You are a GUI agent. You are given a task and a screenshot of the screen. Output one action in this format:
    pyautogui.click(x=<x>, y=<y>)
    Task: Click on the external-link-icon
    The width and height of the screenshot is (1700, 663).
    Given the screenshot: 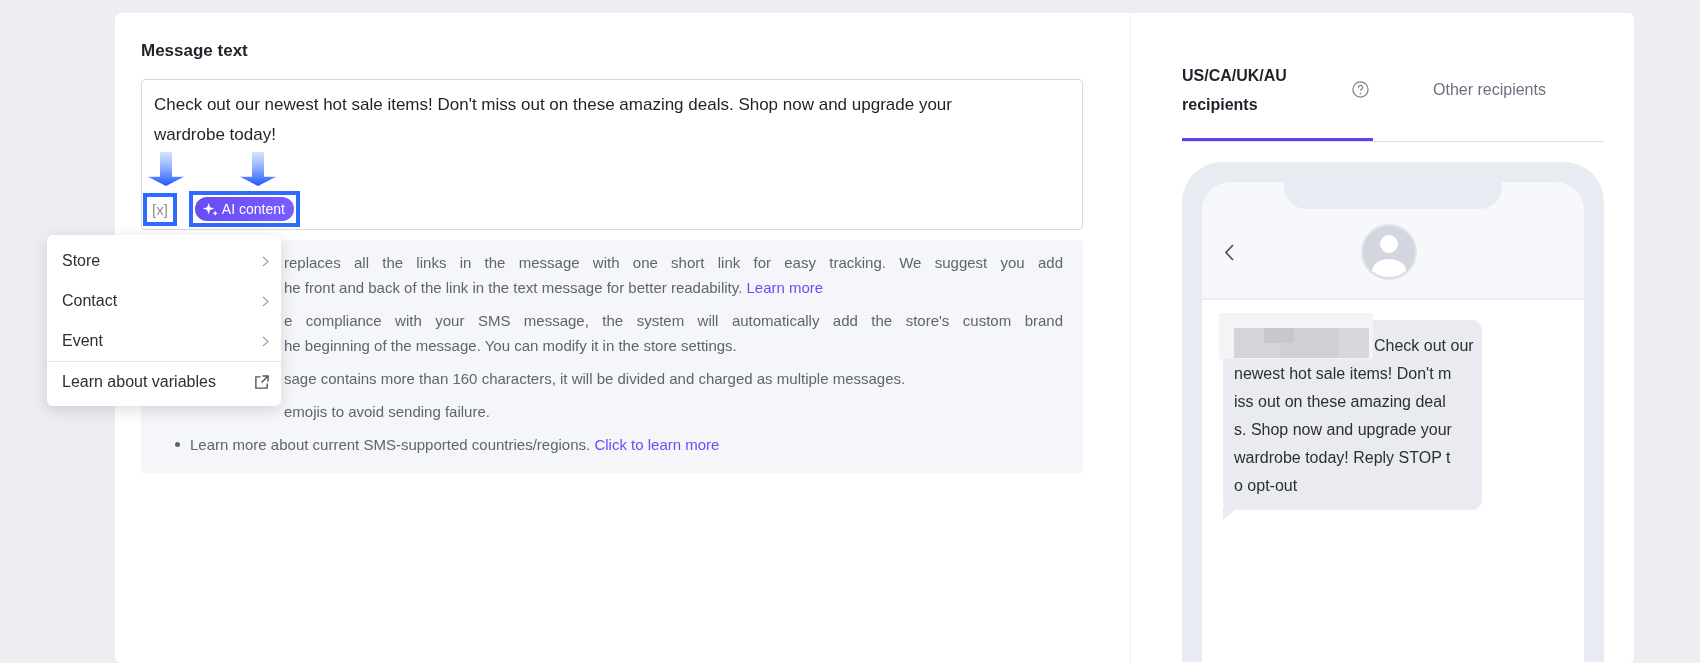 What is the action you would take?
    pyautogui.click(x=261, y=382)
    